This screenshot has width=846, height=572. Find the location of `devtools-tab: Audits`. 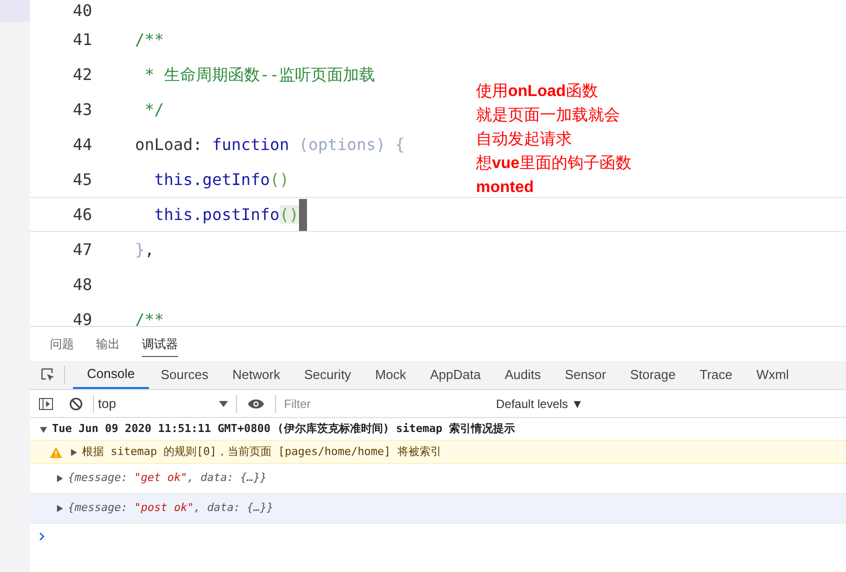

devtools-tab: Audits is located at coordinates (522, 375).